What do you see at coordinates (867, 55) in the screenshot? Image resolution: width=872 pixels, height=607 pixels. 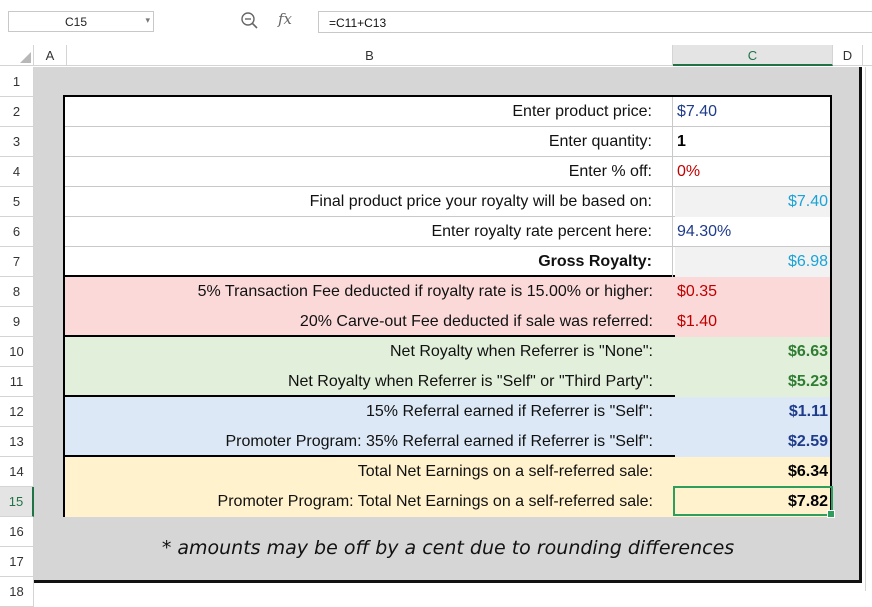 I see `column-header-e` at bounding box center [867, 55].